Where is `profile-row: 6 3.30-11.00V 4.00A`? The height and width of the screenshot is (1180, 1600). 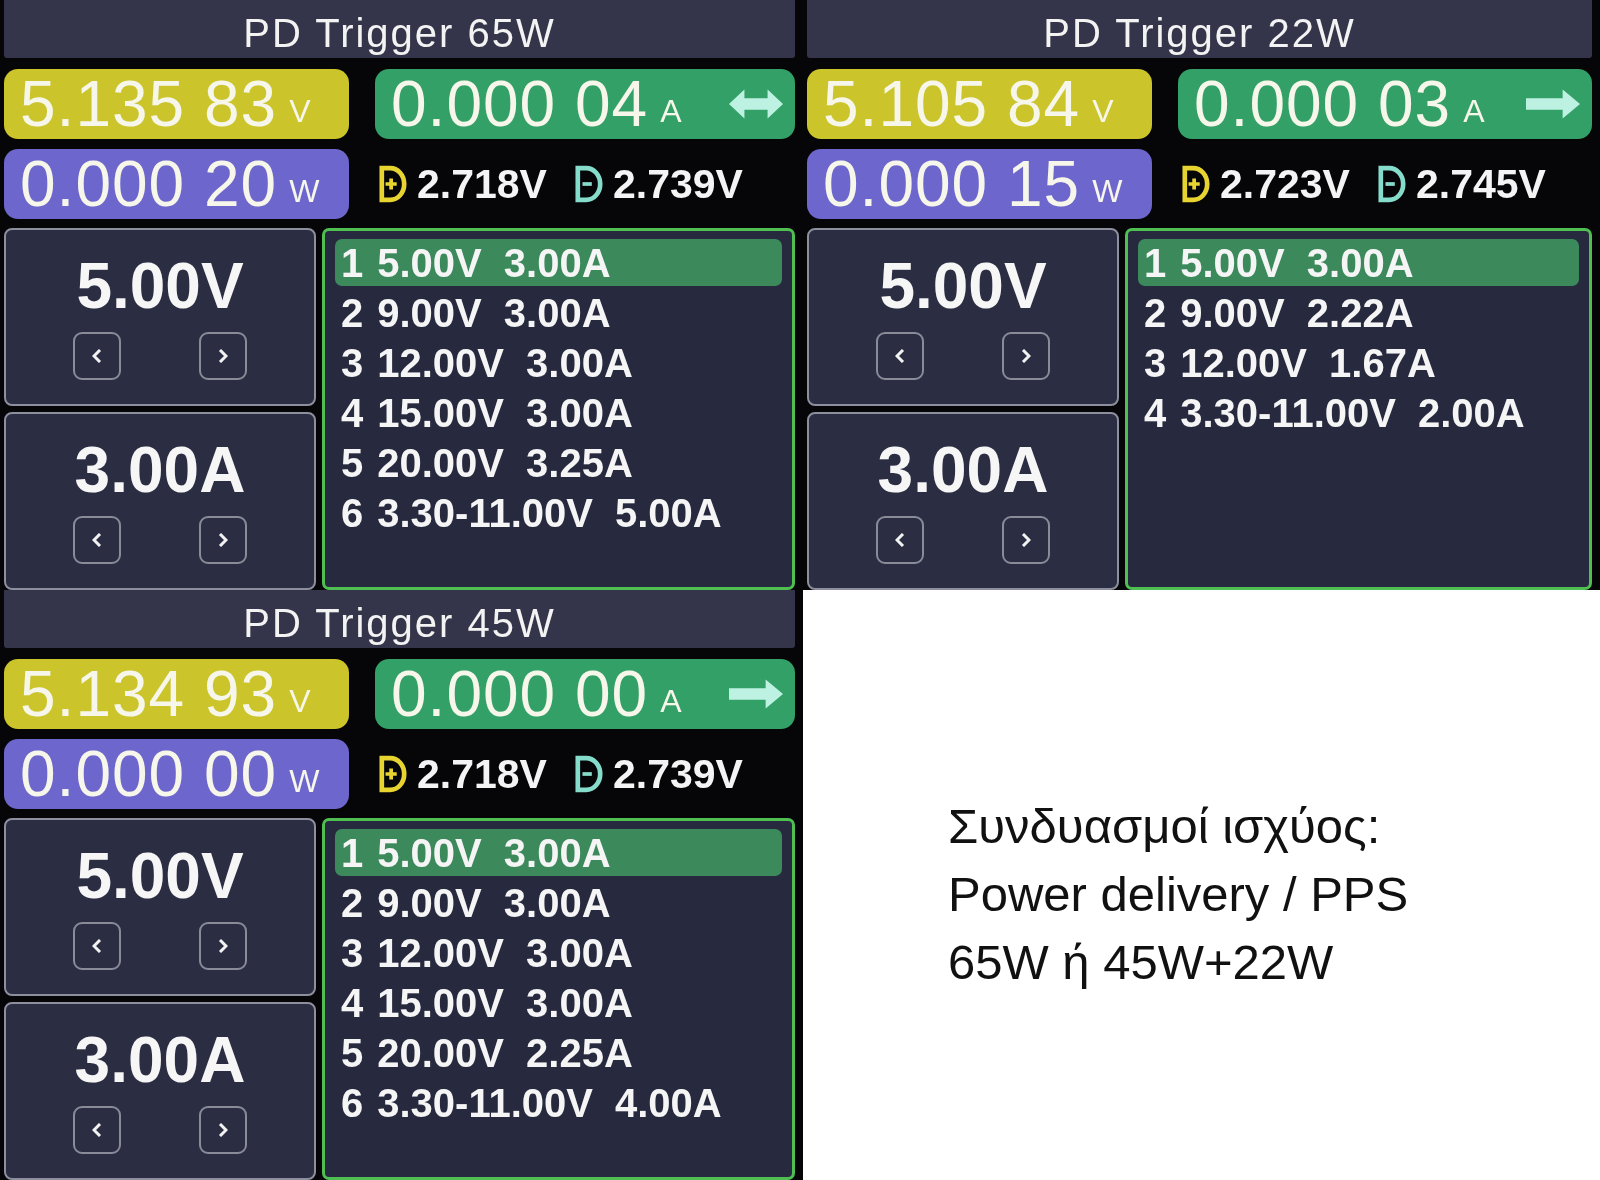
profile-row: 6 3.30-11.00V 4.00A is located at coordinates (558, 1102).